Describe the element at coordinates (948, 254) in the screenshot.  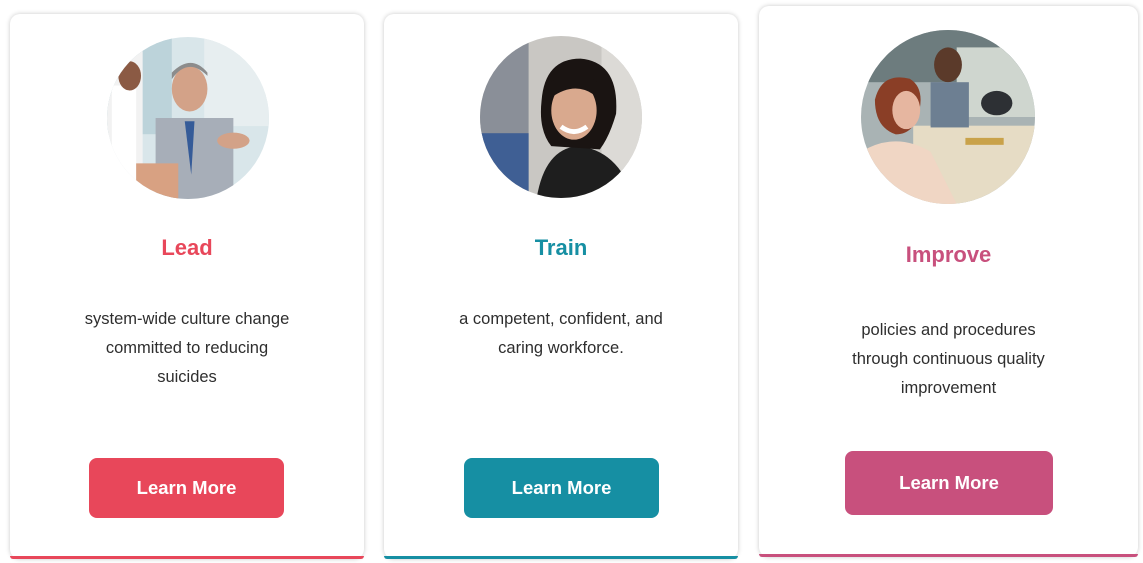
I see `improve-title: Improve` at that location.